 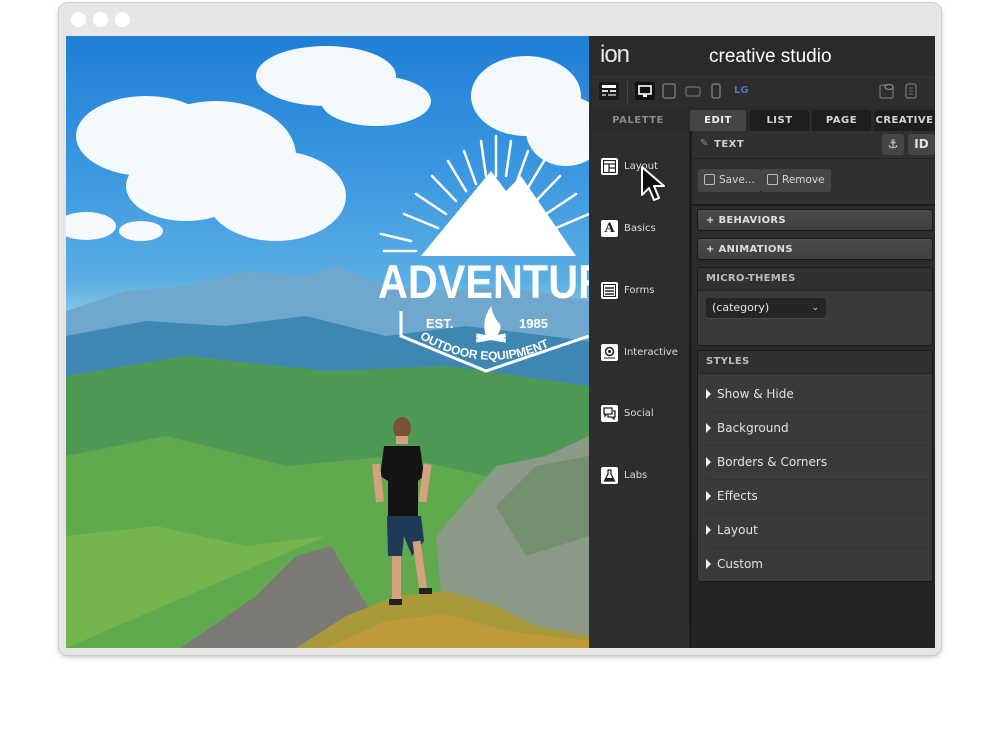 I want to click on category-select-value: (category), so click(x=741, y=307).